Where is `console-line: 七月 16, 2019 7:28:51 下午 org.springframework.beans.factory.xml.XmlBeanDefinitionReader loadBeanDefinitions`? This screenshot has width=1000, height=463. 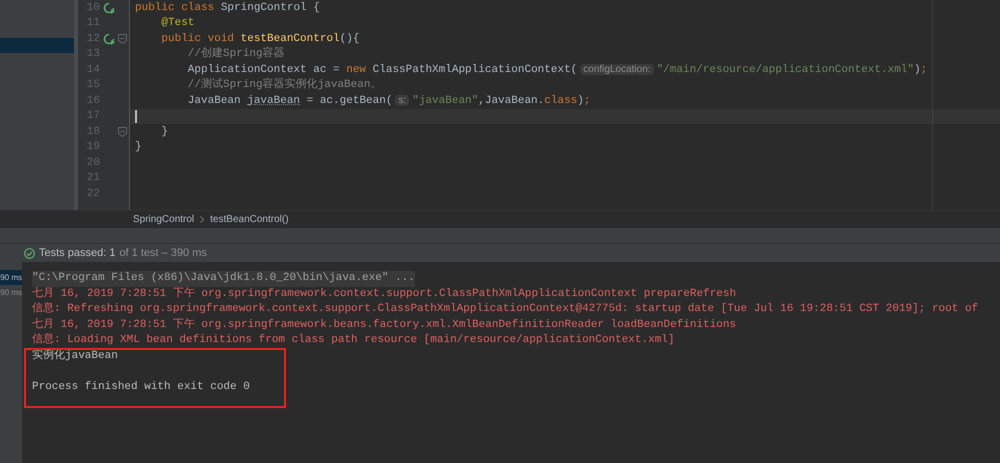 console-line: 七月 16, 2019 7:28:51 下午 org.springframework.beans.factory.xml.XmlBeanDefinitionReader loadBeanDefinitions is located at coordinates (384, 325).